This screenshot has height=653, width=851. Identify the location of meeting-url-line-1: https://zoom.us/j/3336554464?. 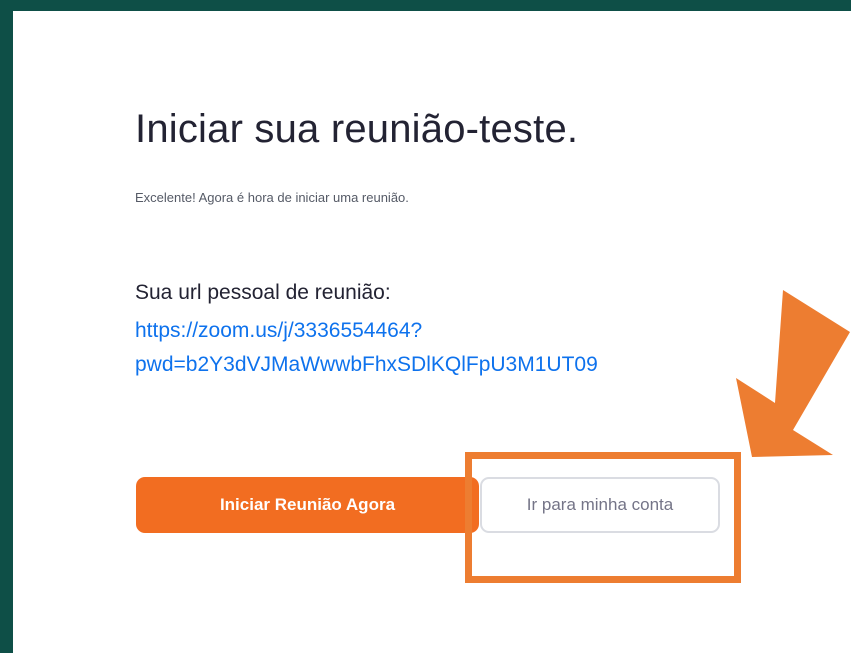
(279, 330).